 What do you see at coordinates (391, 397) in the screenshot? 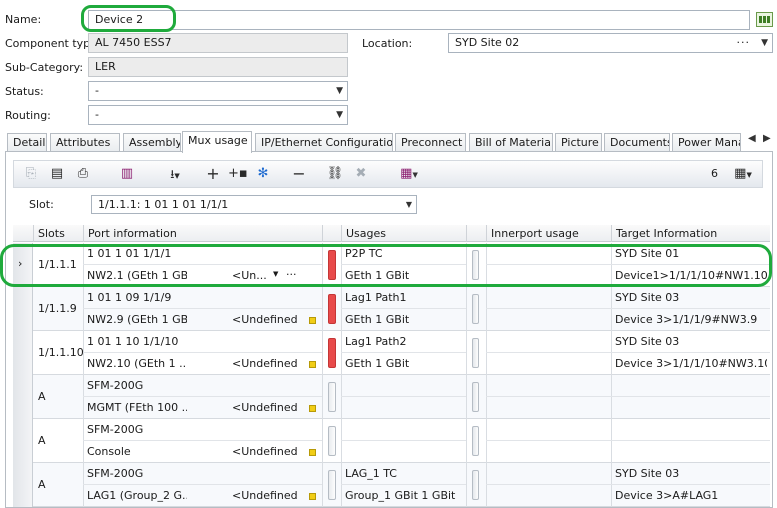
I see `table-row: A SFM-200G MGMT (FEth 100 ... <Undefined>` at bounding box center [391, 397].